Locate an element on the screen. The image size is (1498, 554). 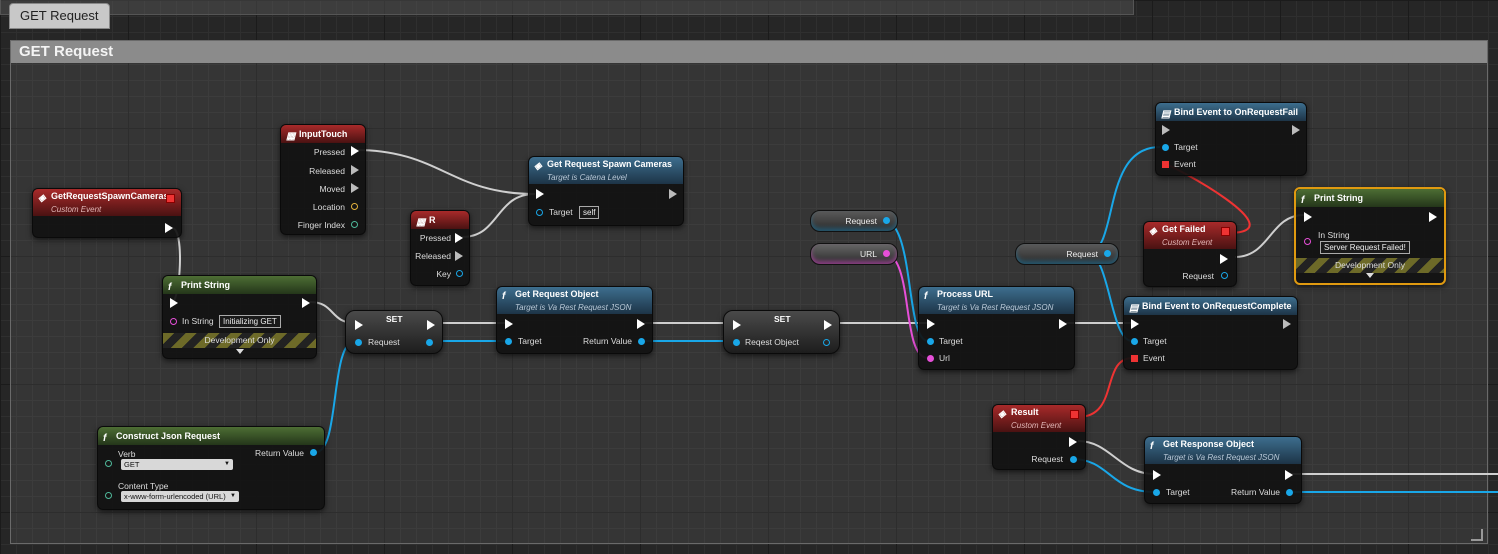
node-title: Result is located at coordinates (1025, 412).